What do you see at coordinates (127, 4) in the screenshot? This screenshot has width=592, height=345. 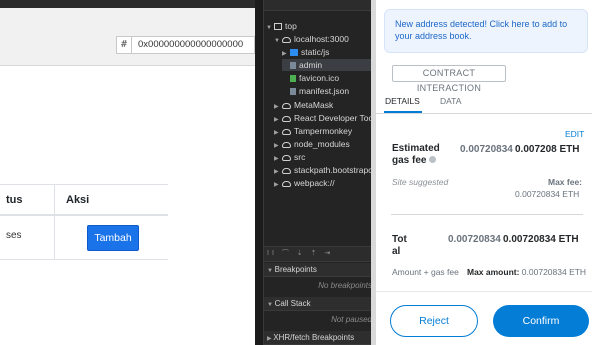 I see `app-top-strip` at bounding box center [127, 4].